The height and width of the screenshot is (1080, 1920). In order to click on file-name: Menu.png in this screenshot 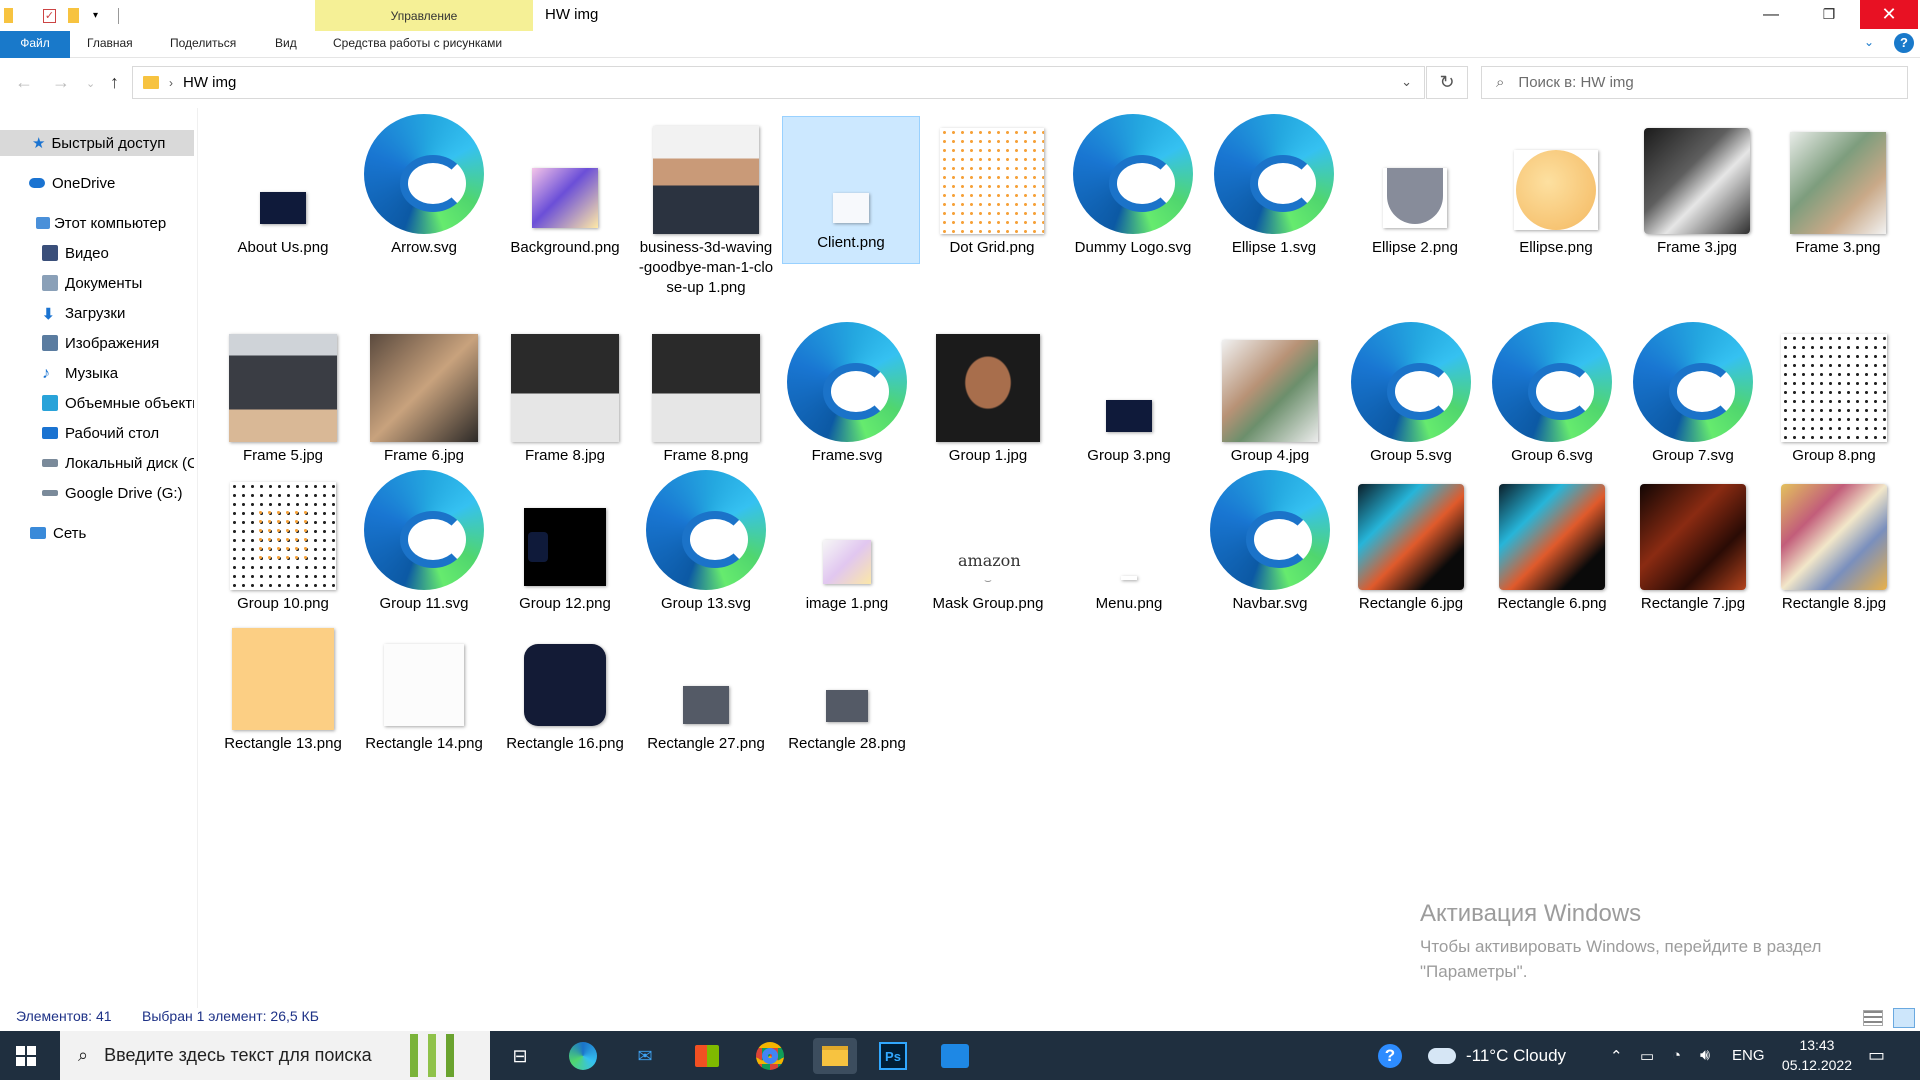, I will do `click(1129, 603)`.